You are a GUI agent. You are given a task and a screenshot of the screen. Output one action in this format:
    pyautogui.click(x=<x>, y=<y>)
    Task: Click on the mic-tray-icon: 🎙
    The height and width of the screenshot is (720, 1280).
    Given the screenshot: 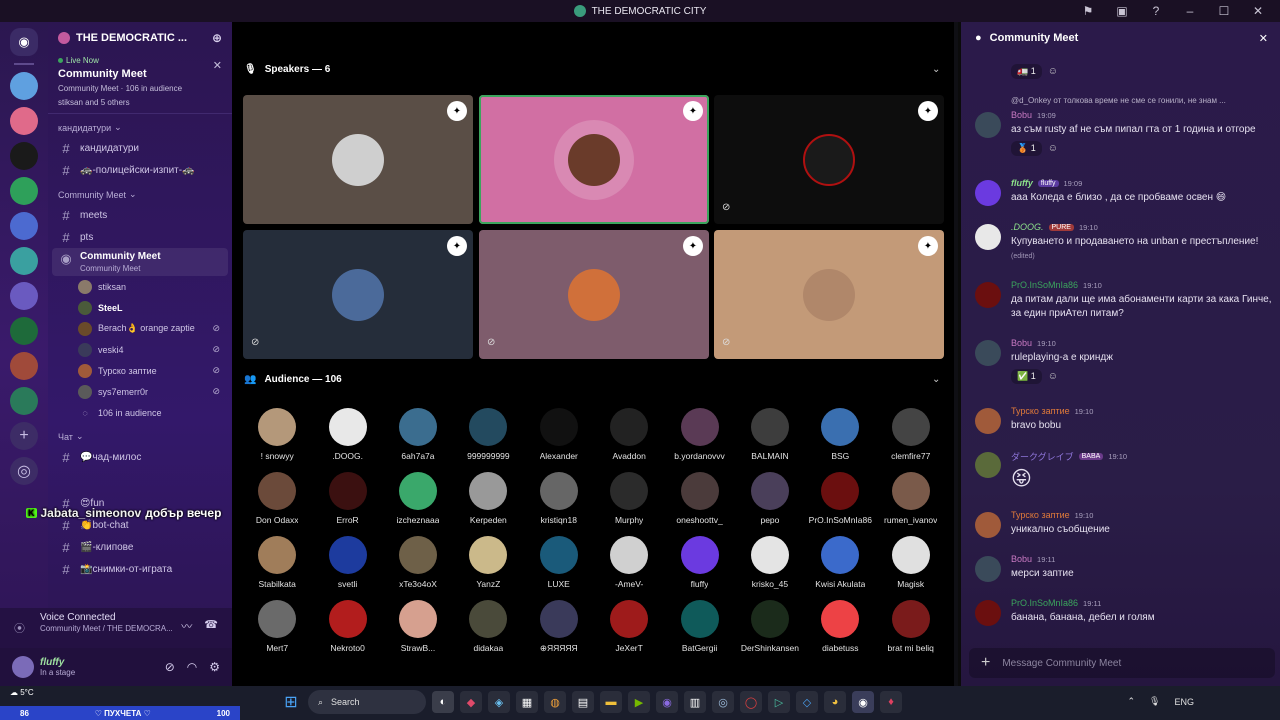 What is the action you would take?
    pyautogui.click(x=1154, y=701)
    